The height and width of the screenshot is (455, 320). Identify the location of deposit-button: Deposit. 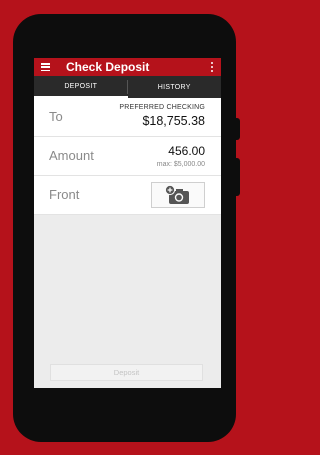
(126, 372).